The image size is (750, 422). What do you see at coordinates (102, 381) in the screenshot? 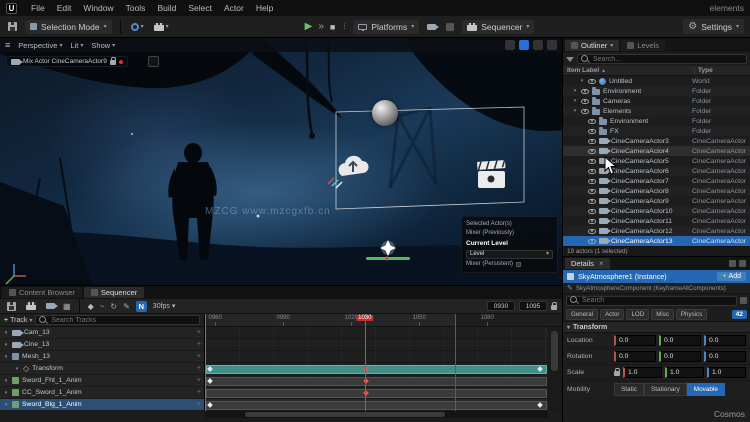
I see `track-row: ▾ Sword_Fht_1_Anim +` at bounding box center [102, 381].